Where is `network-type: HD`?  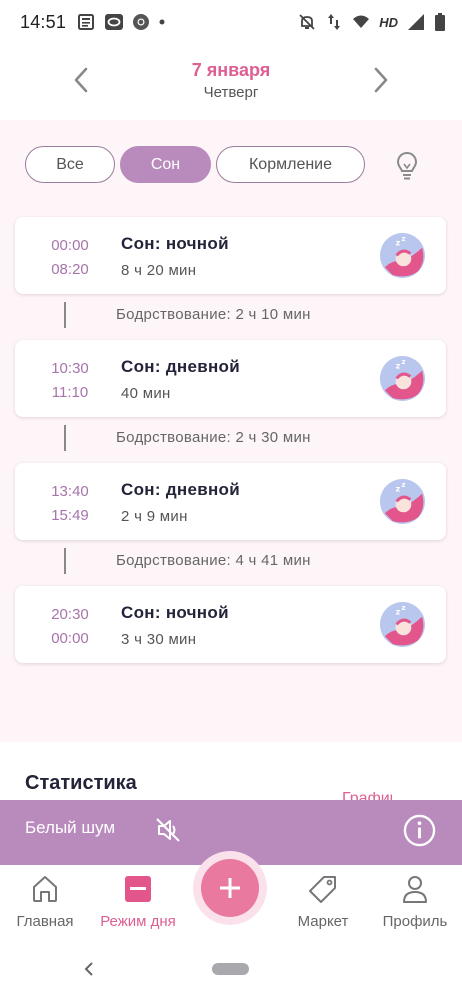
network-type: HD is located at coordinates (388, 22).